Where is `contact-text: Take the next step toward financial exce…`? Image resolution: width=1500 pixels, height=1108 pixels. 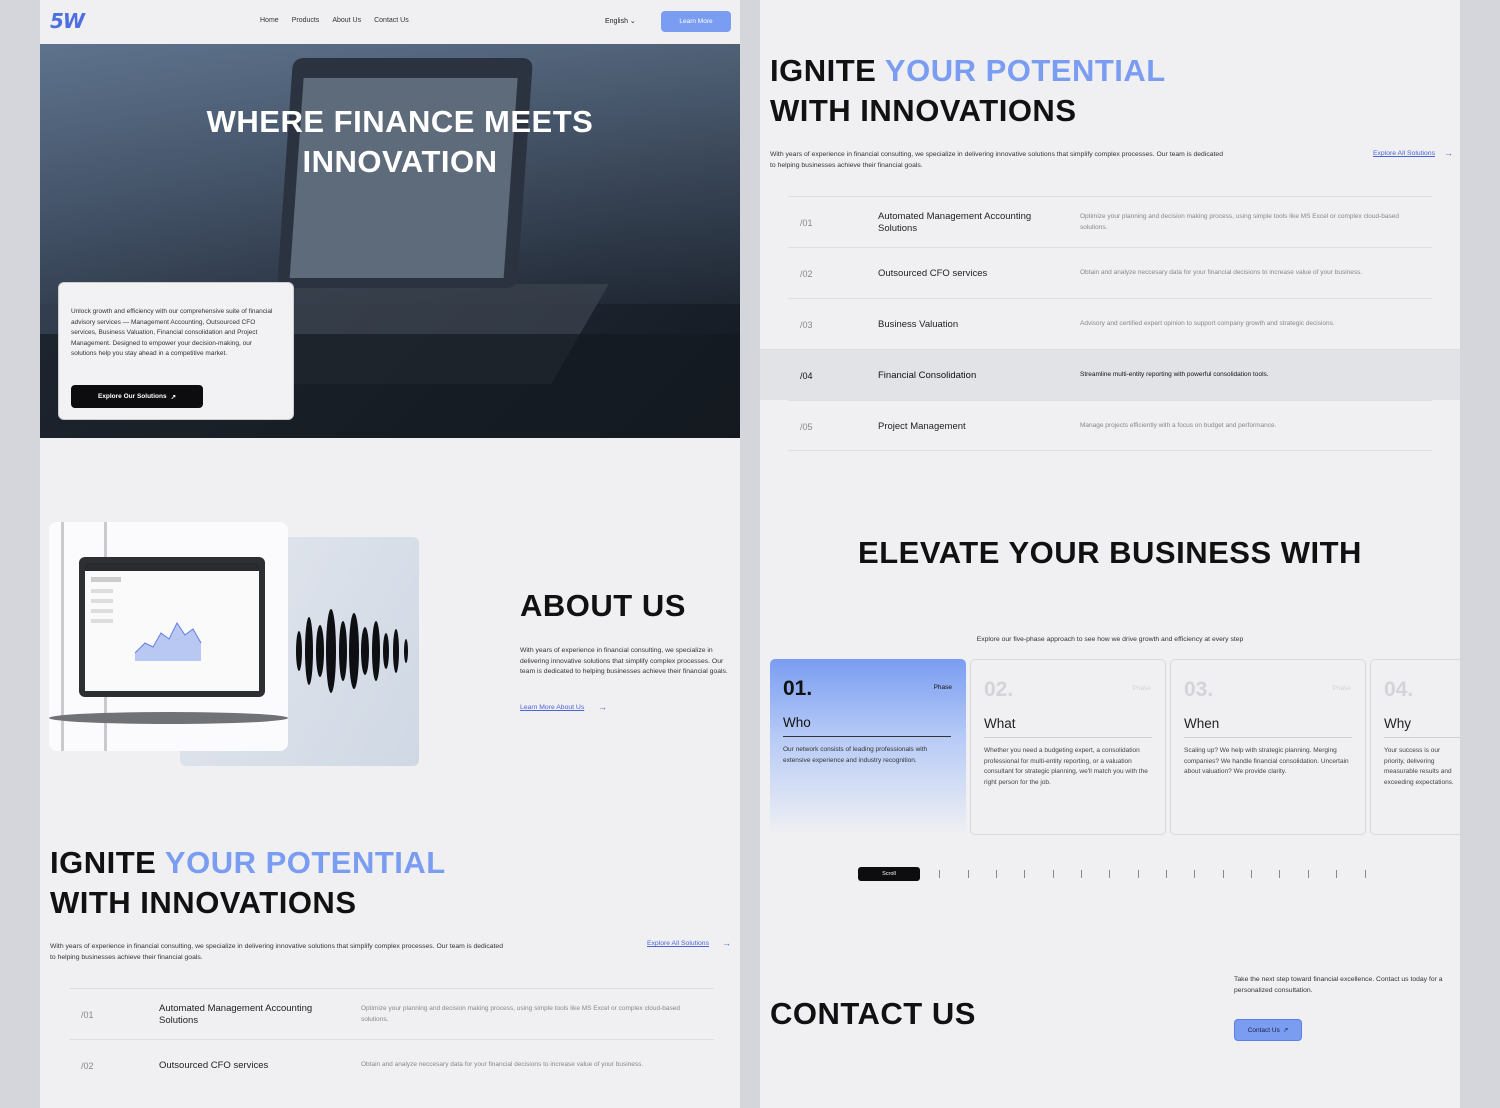
contact-text: Take the next step toward financial exce… is located at coordinates (1338, 985).